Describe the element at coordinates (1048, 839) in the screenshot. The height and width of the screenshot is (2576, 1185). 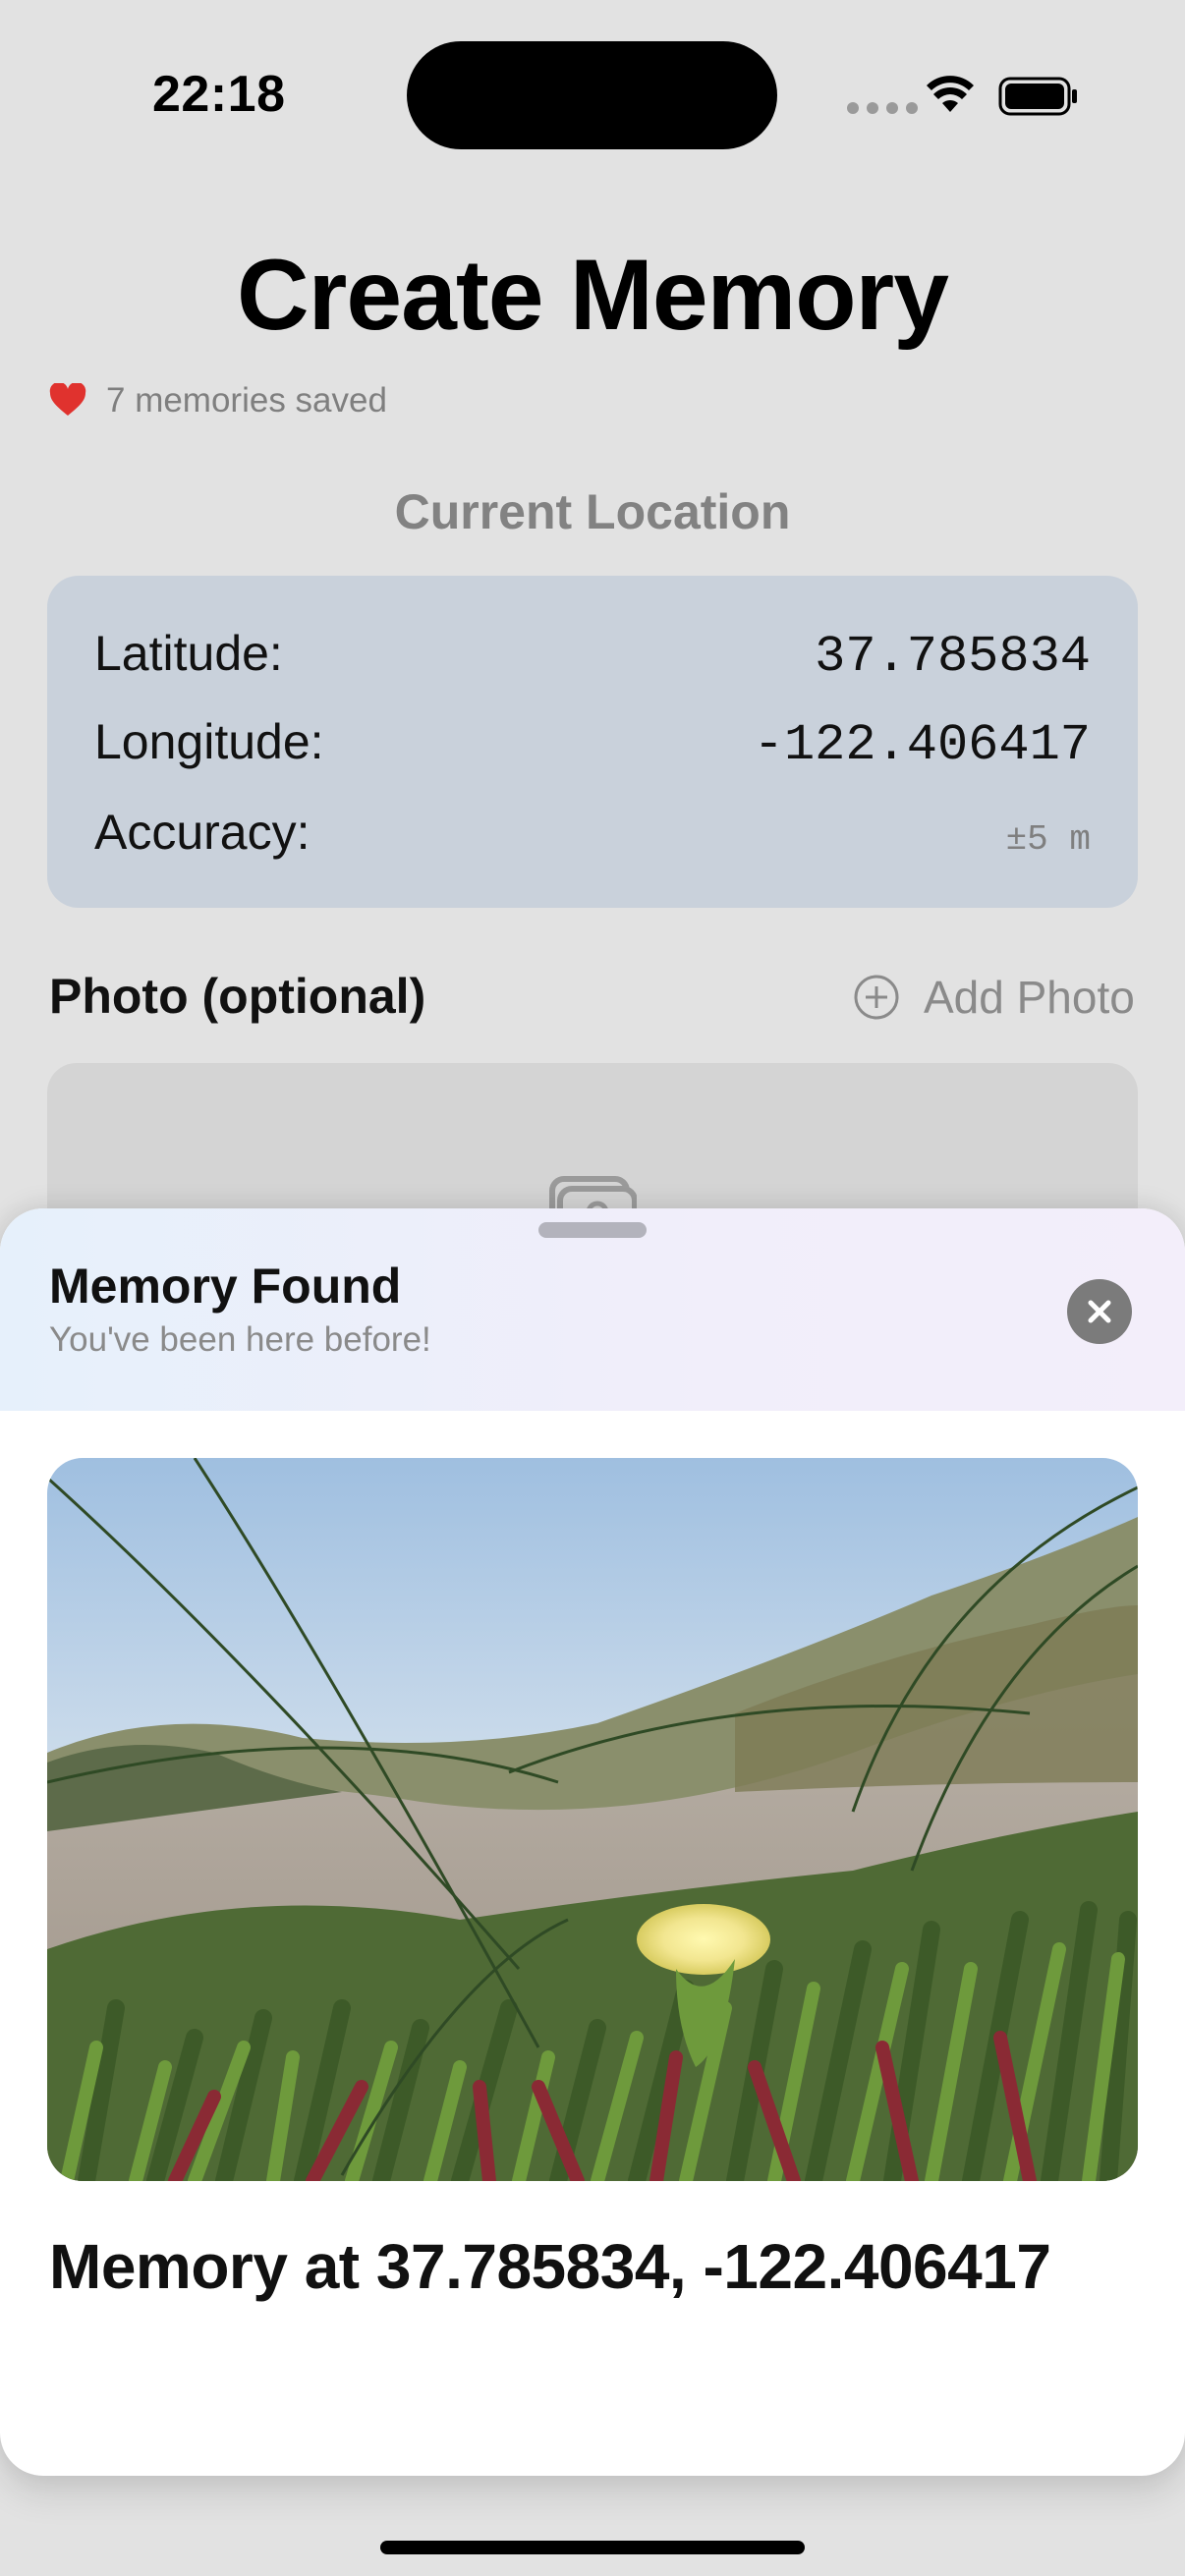
I see `accuracy-value: ±5 m` at that location.